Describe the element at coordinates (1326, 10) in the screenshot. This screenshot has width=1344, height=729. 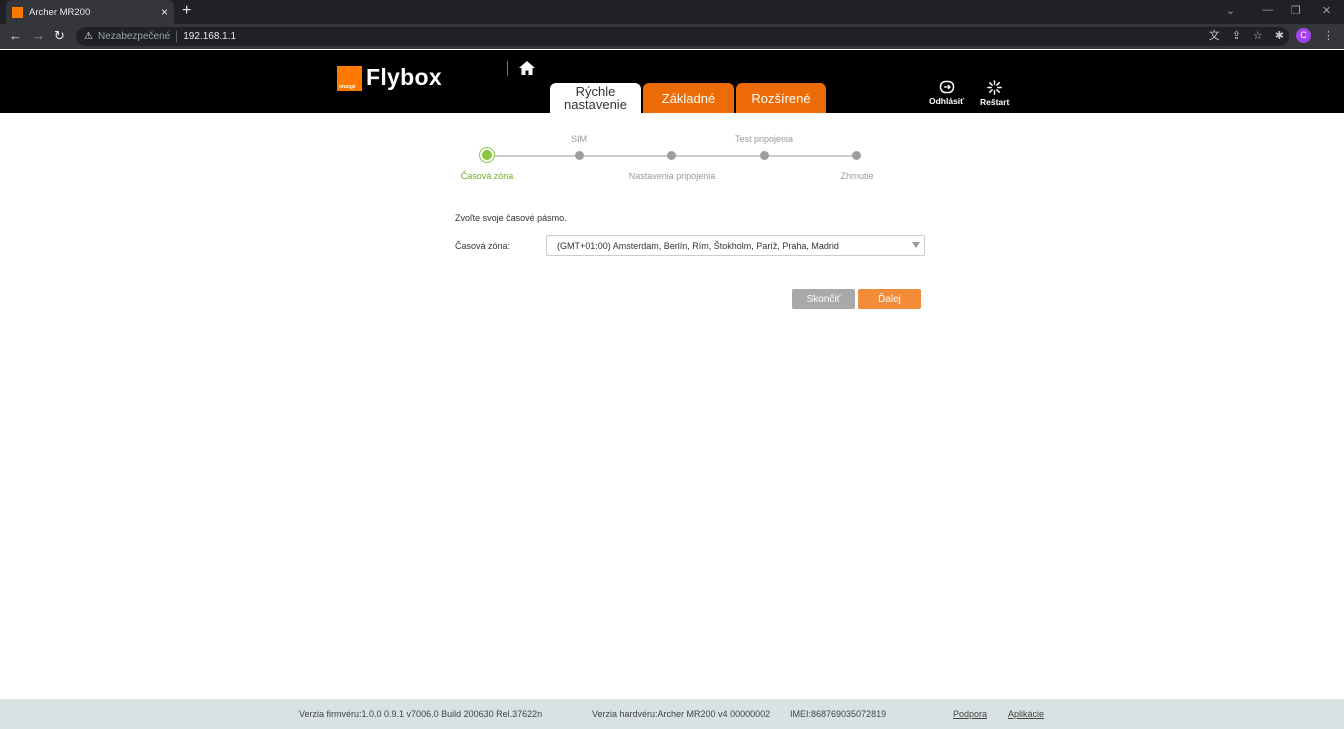
I see `close-window-icon: ✕` at that location.